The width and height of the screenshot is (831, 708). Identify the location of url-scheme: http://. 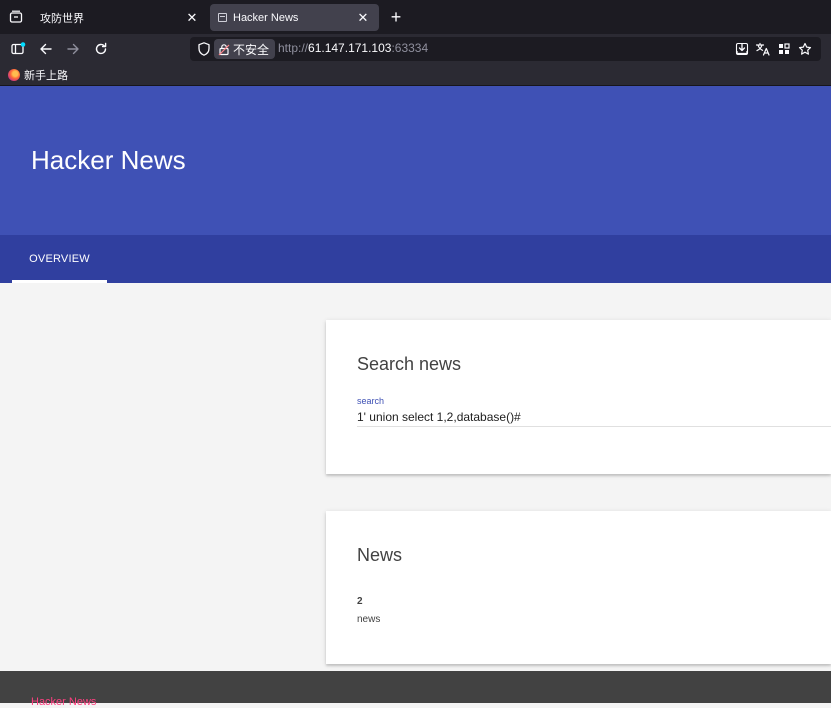
(293, 48).